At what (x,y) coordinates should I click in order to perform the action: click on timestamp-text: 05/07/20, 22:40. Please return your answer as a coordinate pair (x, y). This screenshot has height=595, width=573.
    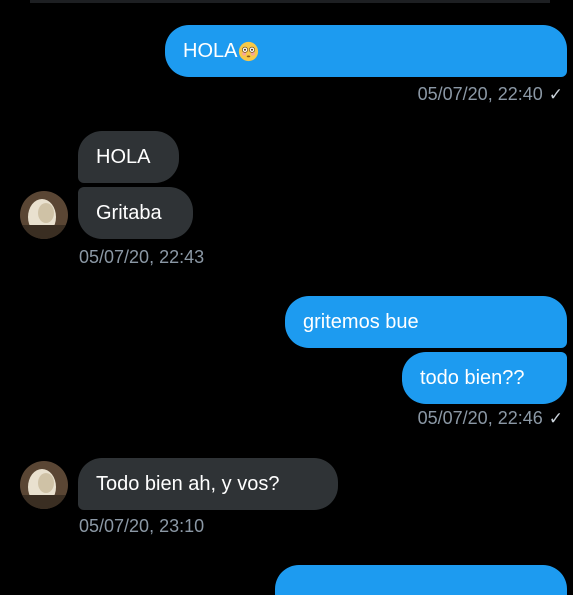
    Looking at the image, I should click on (480, 94).